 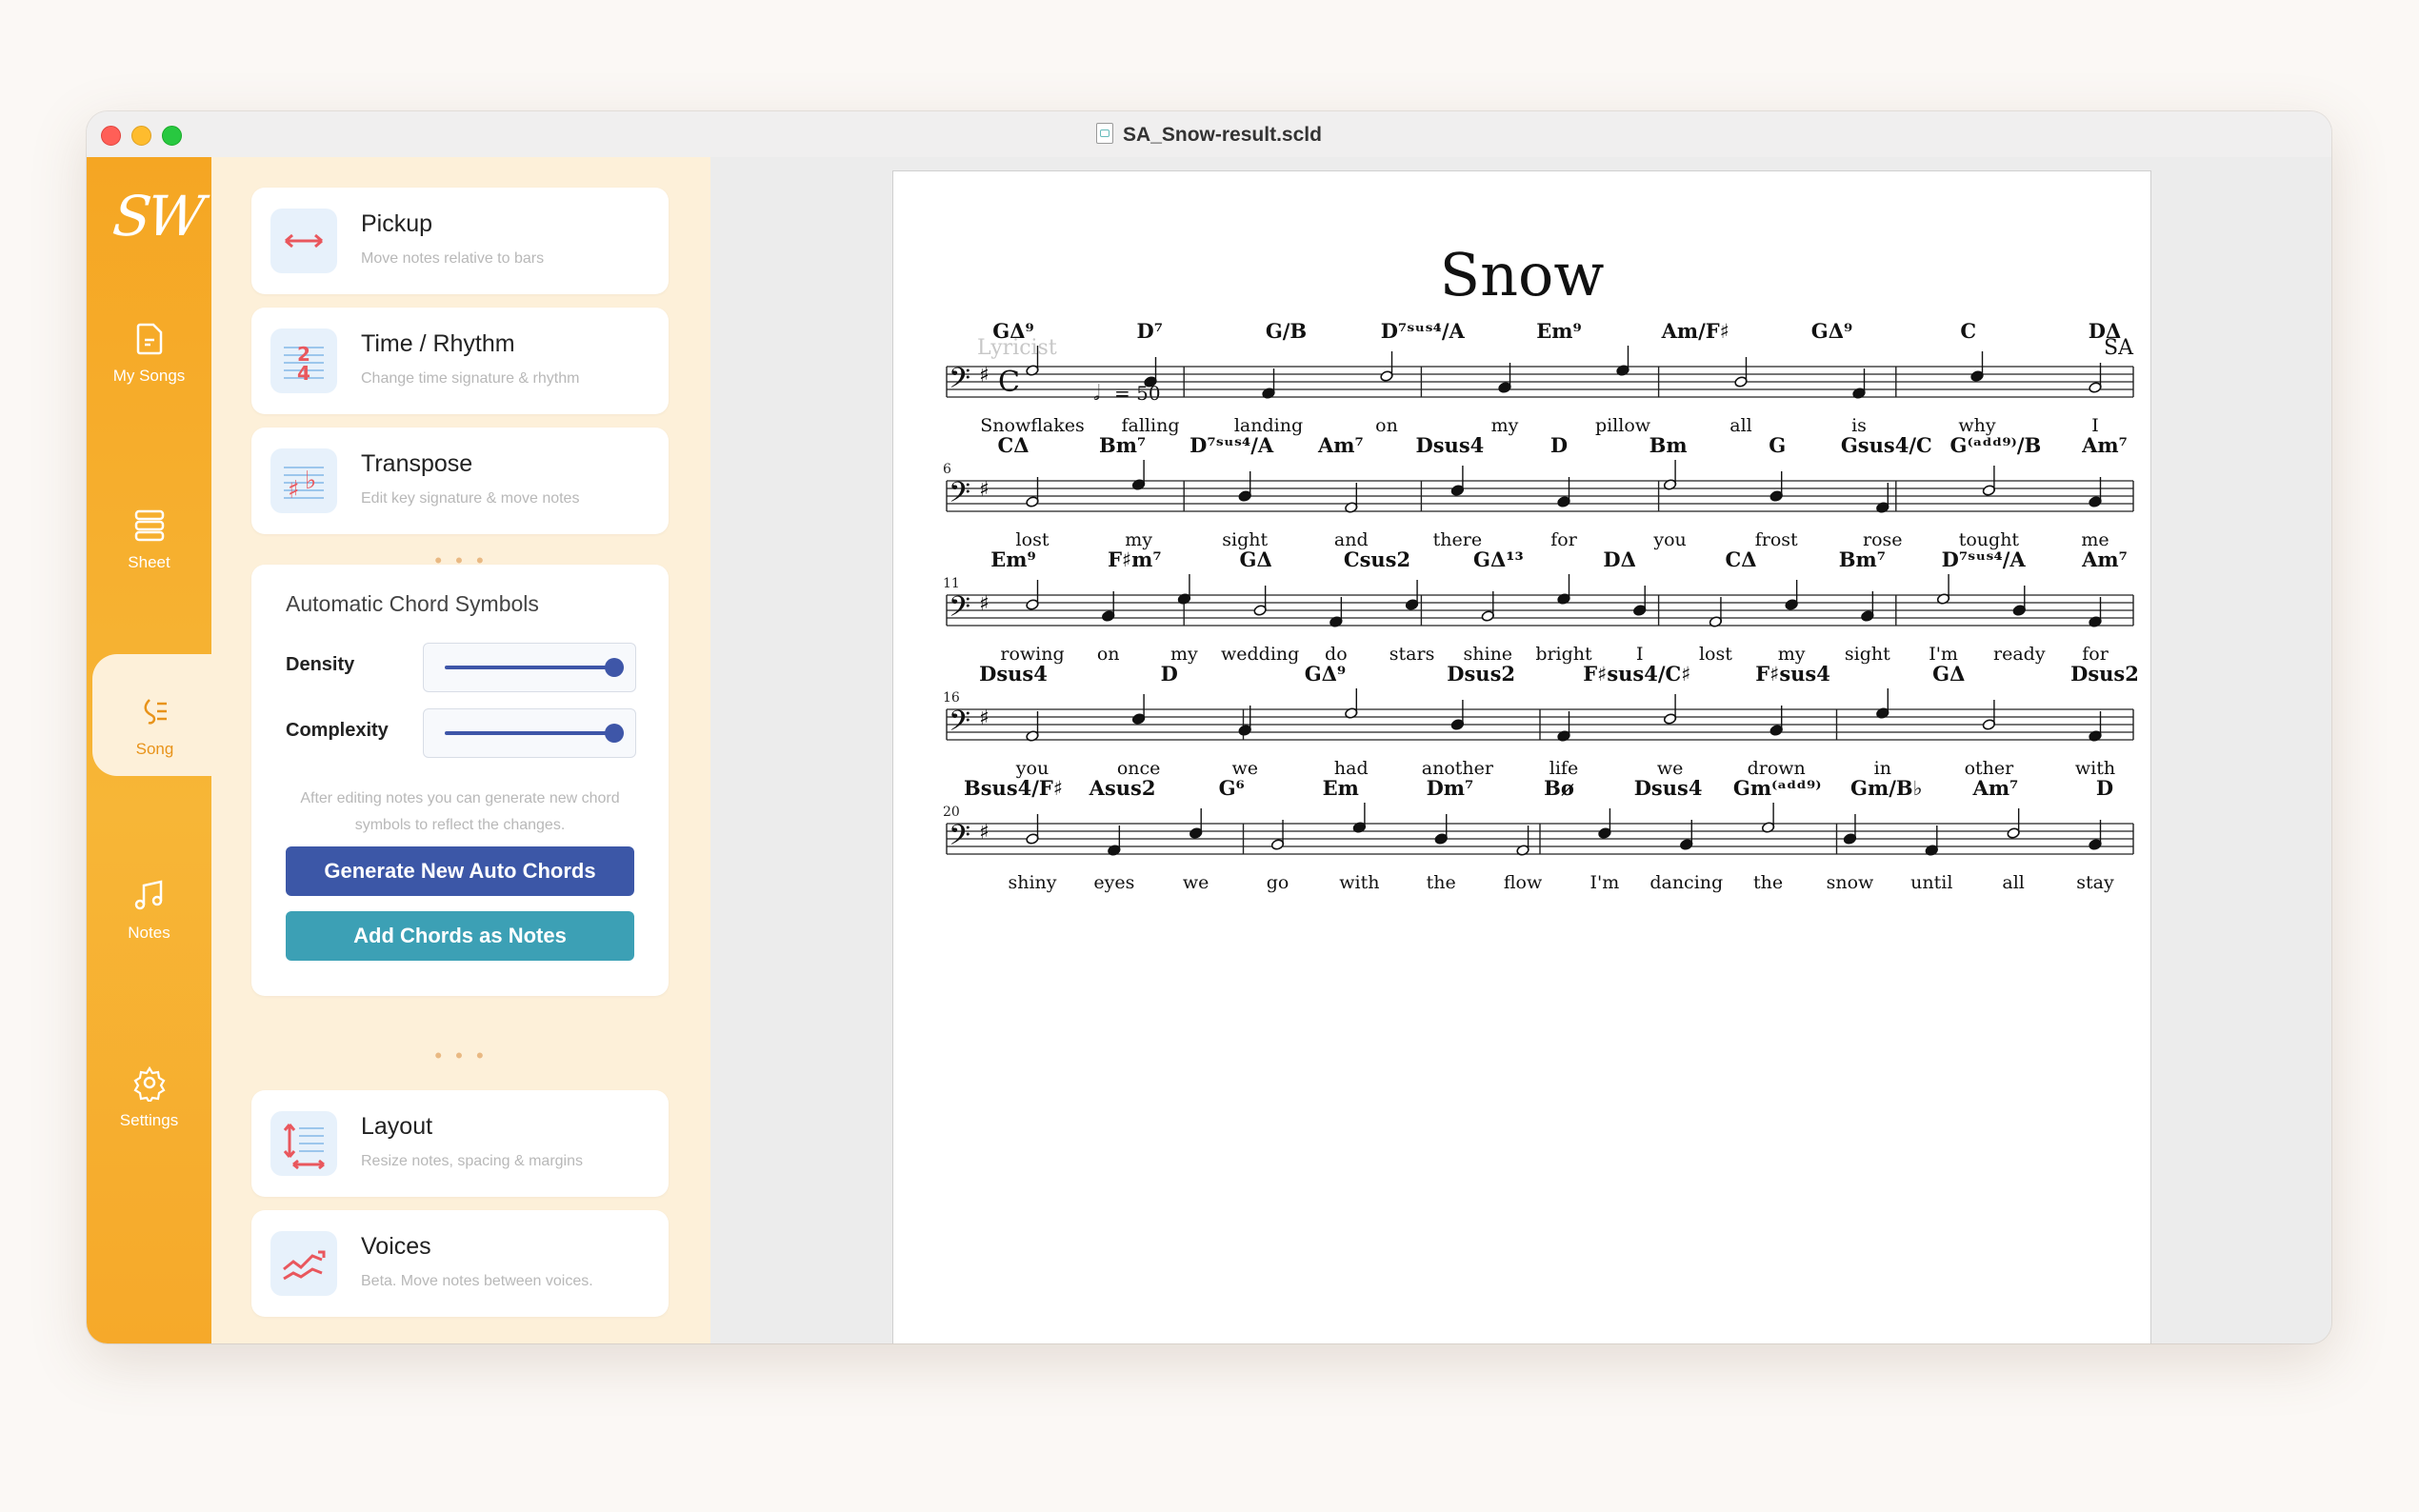 I want to click on tool-card-voices: Voices Beta. Move notes between voices., so click(x=460, y=1263).